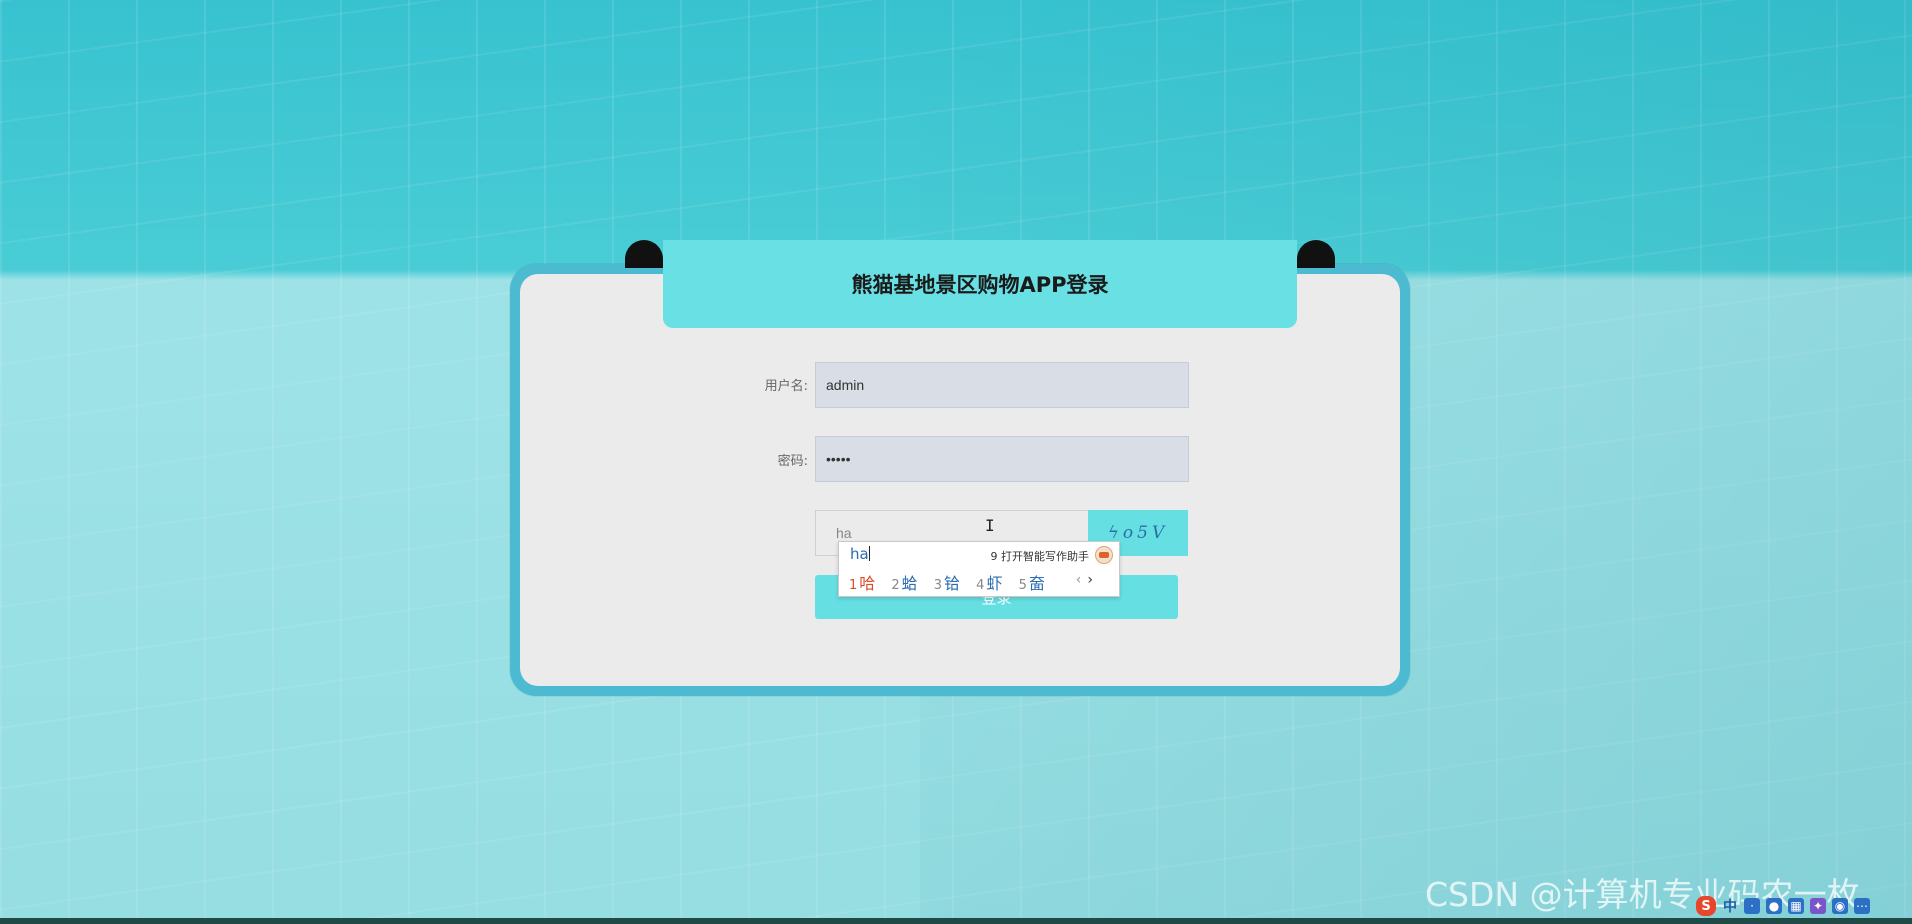 The image size is (1912, 924). I want to click on ime-next-page-icon: ›, so click(1090, 580).